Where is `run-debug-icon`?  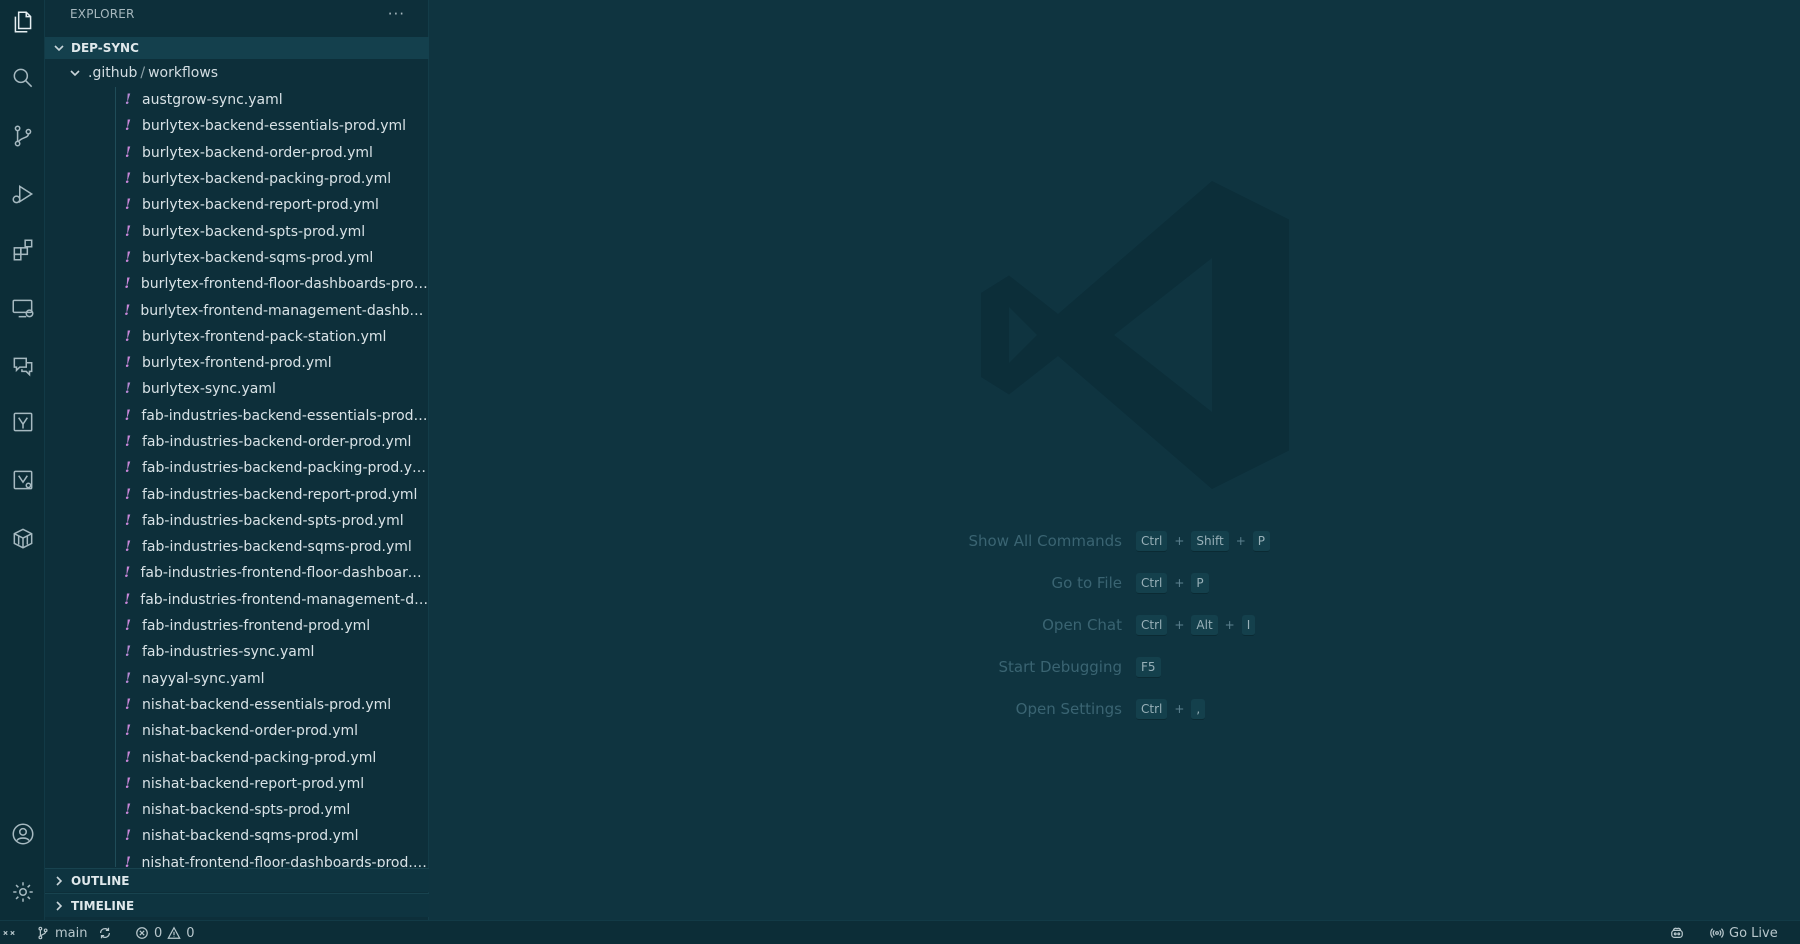 run-debug-icon is located at coordinates (22, 194).